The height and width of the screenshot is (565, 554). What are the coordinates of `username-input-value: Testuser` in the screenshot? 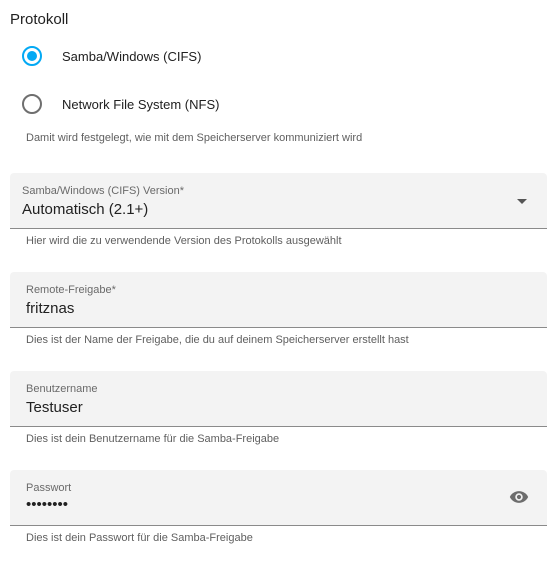 It's located at (54, 407).